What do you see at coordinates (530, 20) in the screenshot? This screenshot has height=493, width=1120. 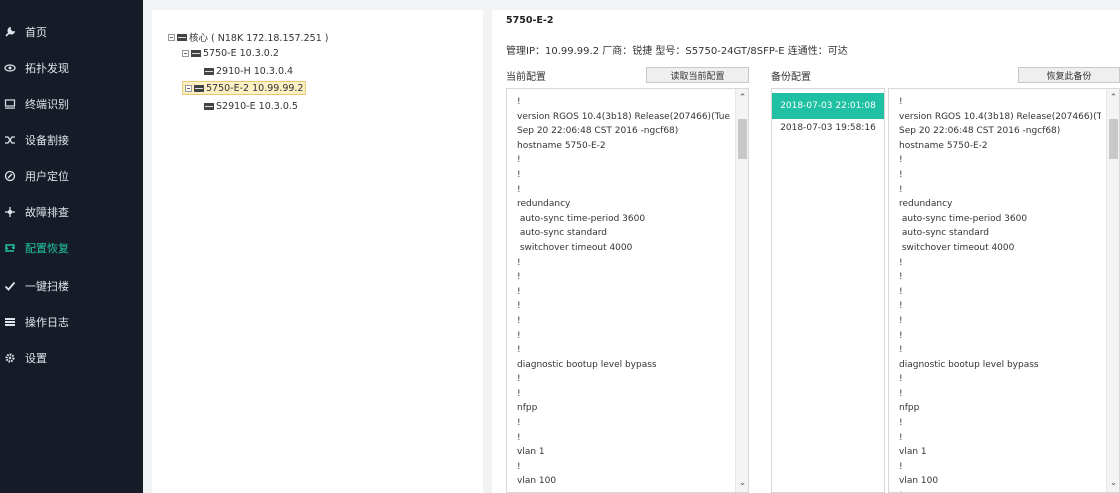 I see `device-title: 5750-E-2` at bounding box center [530, 20].